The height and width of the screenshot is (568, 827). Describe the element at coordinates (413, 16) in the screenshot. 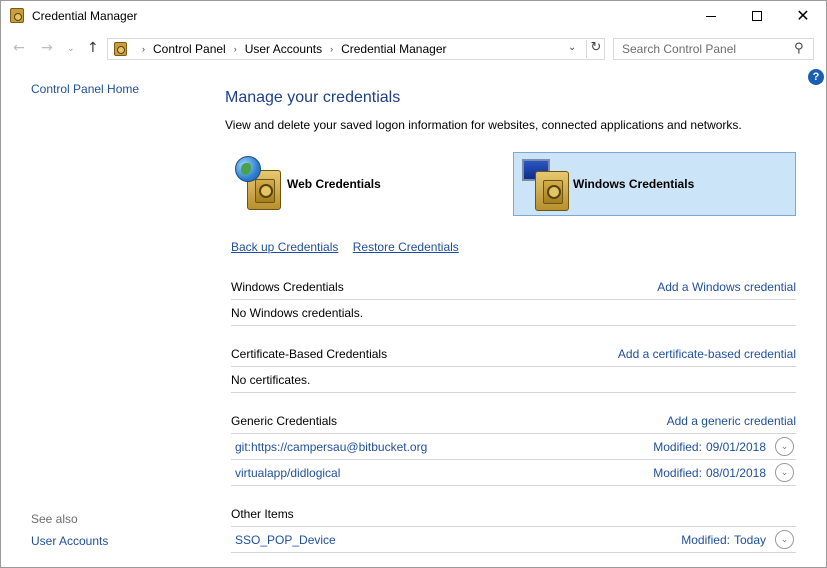

I see `title-bar: Credential Manager ✕` at that location.